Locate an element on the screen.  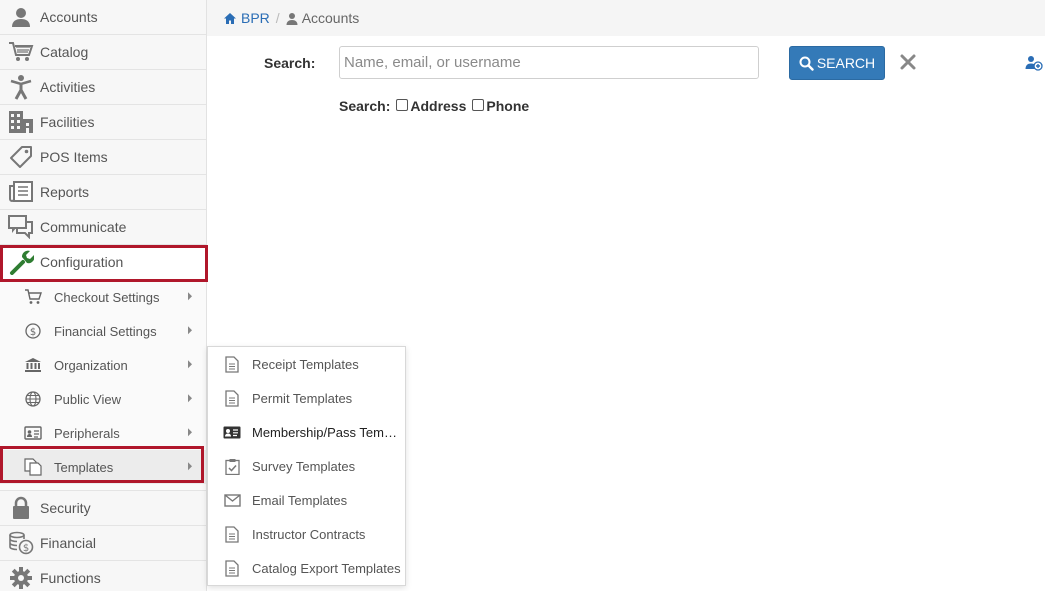
sidebar-item-label: Security is located at coordinates (65, 508).